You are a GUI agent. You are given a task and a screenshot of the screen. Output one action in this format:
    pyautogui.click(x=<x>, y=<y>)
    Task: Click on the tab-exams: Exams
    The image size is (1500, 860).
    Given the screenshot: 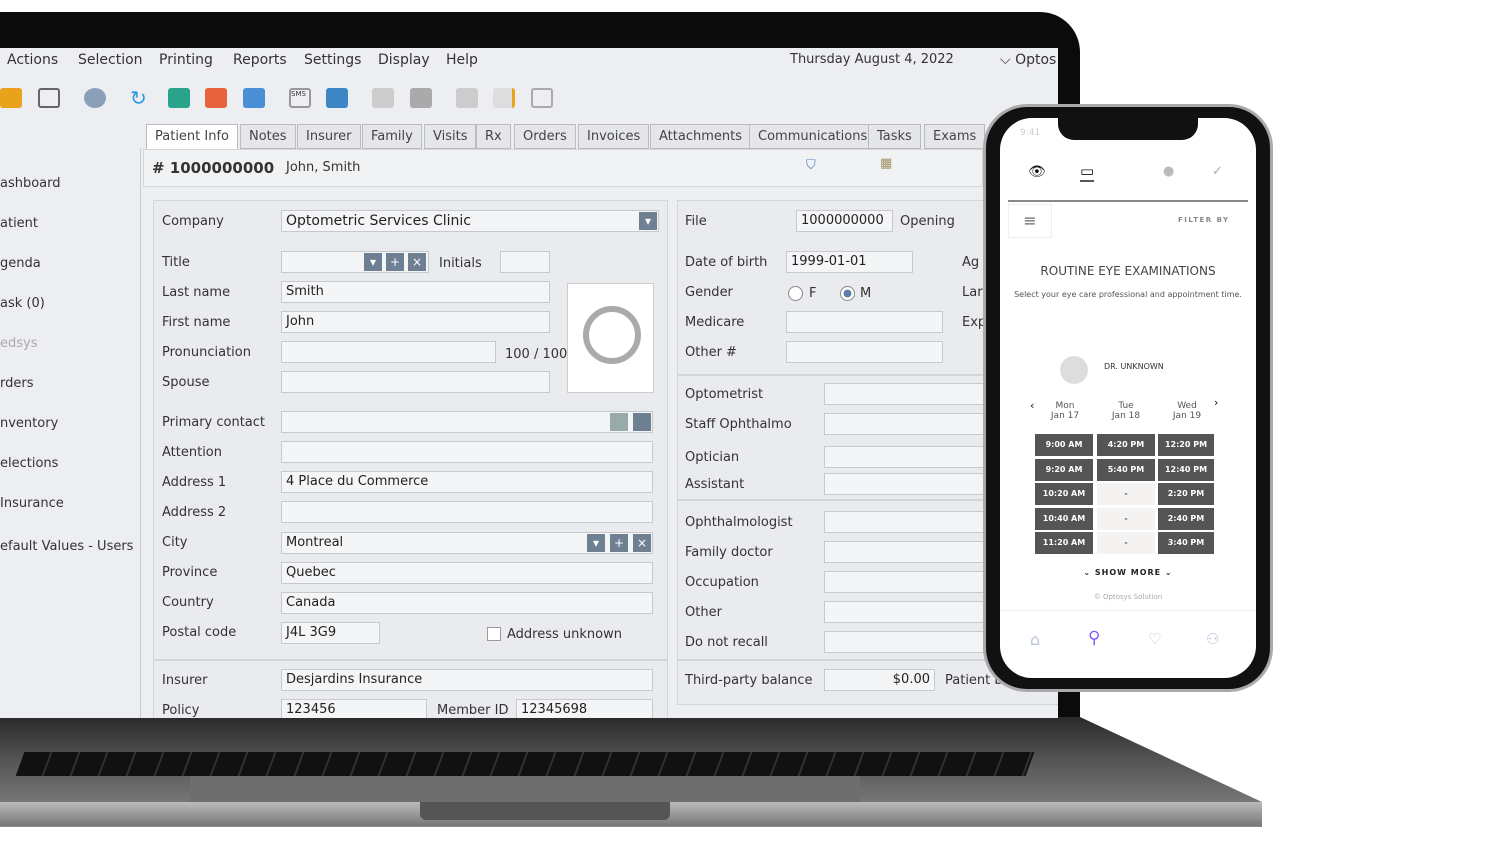 What is the action you would take?
    pyautogui.click(x=955, y=136)
    